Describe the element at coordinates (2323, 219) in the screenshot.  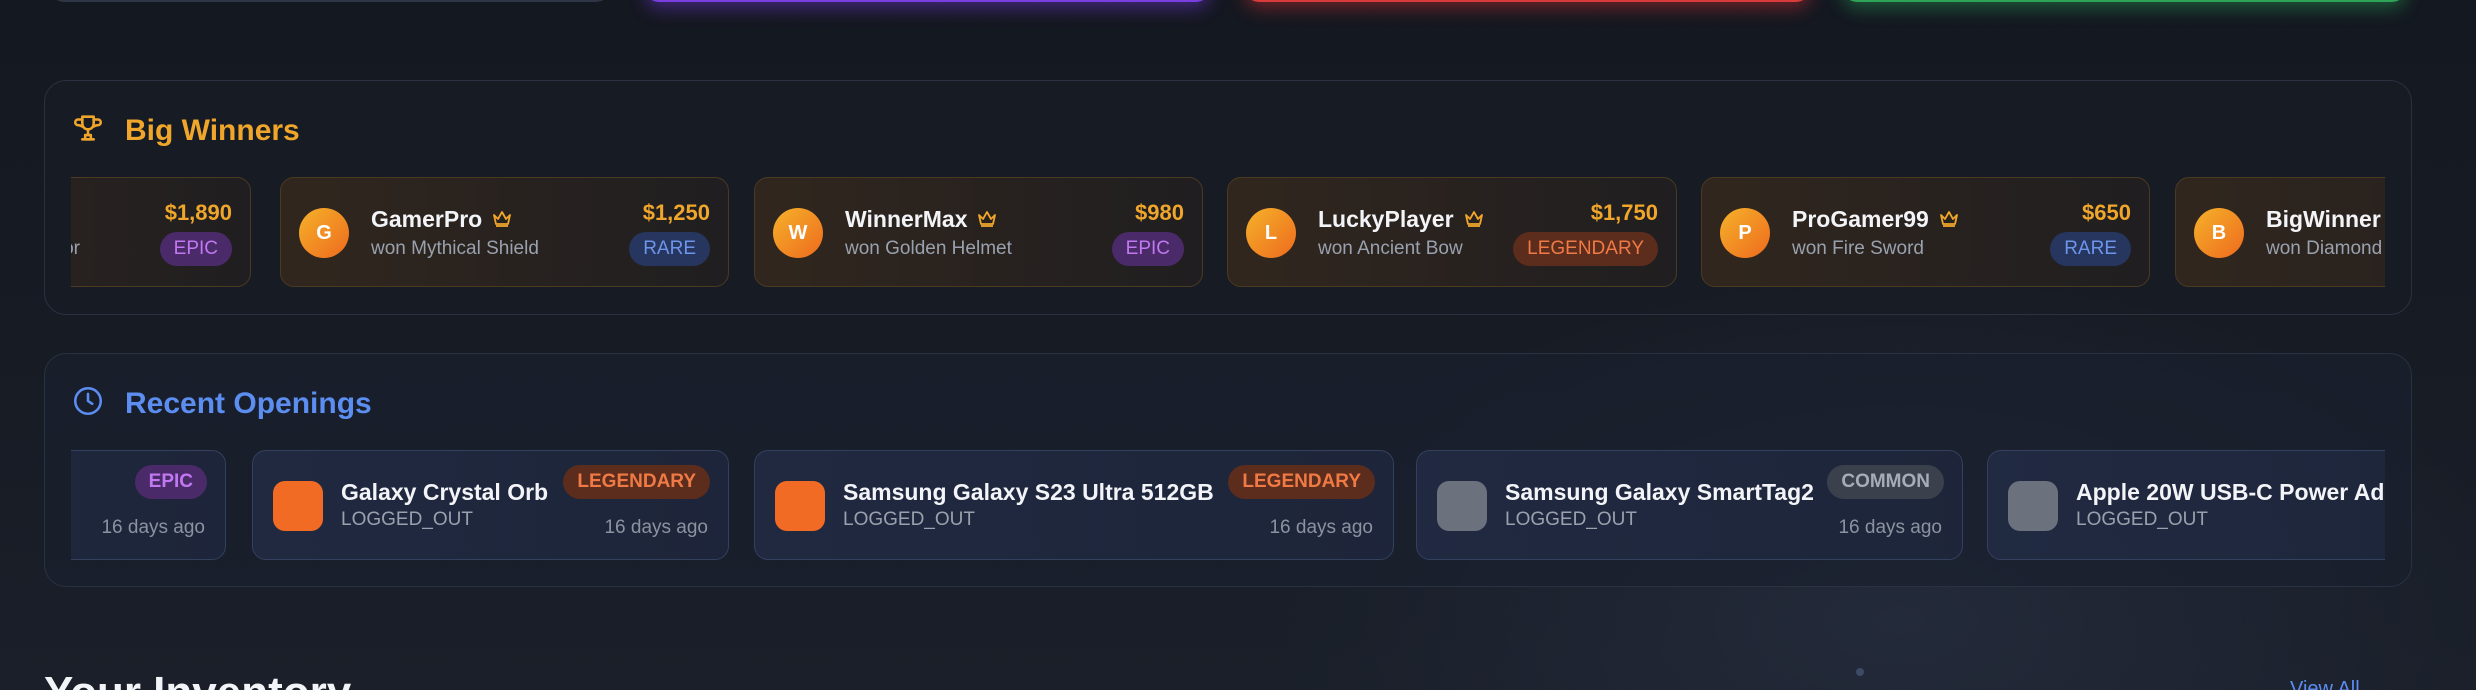
I see `winner-name: BigWinner` at that location.